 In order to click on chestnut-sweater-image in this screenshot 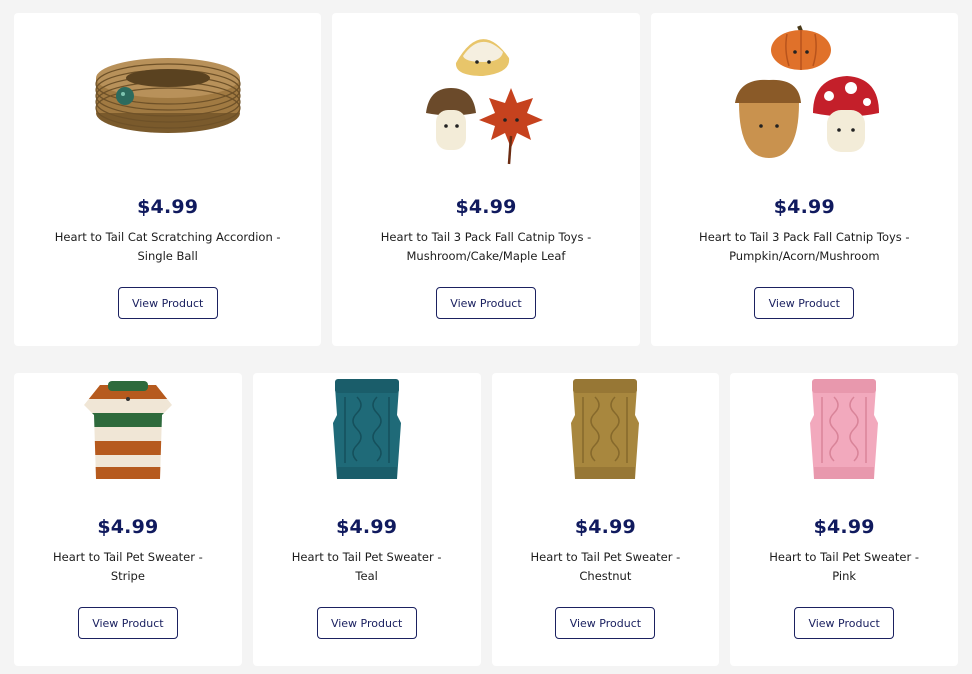, I will do `click(605, 429)`.